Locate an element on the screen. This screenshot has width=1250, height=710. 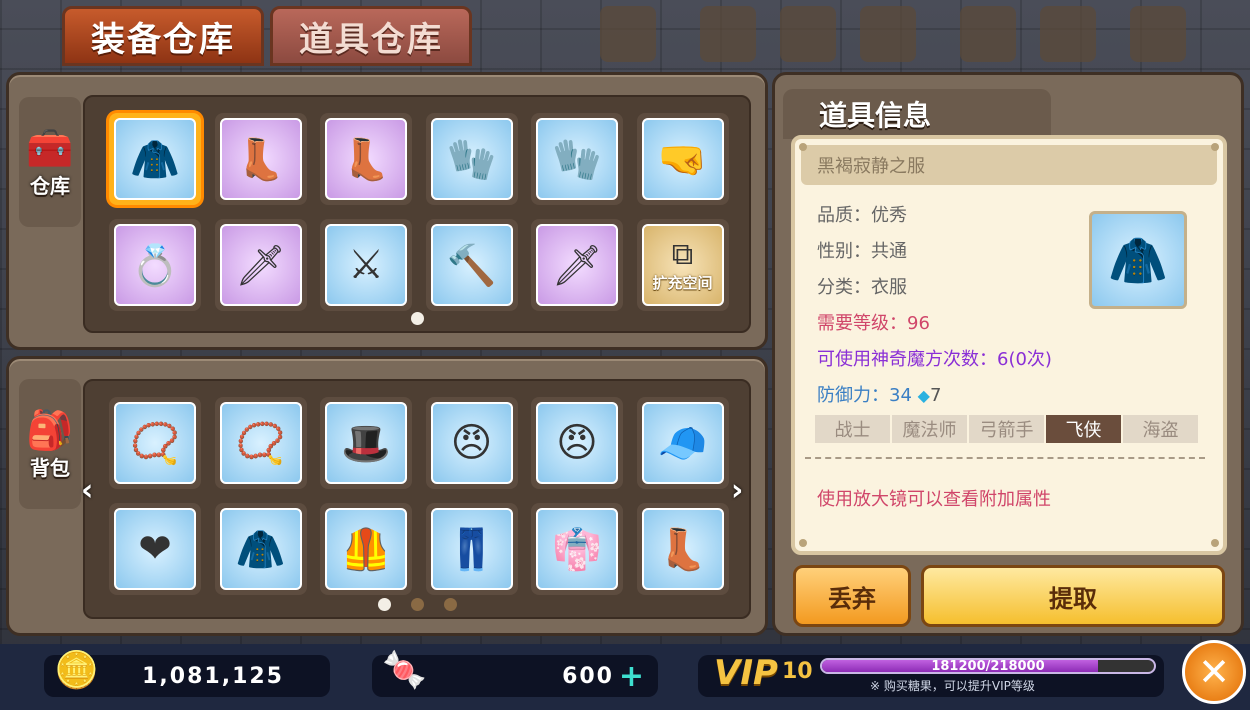
bag-slot: 🦺 is located at coordinates (366, 549).